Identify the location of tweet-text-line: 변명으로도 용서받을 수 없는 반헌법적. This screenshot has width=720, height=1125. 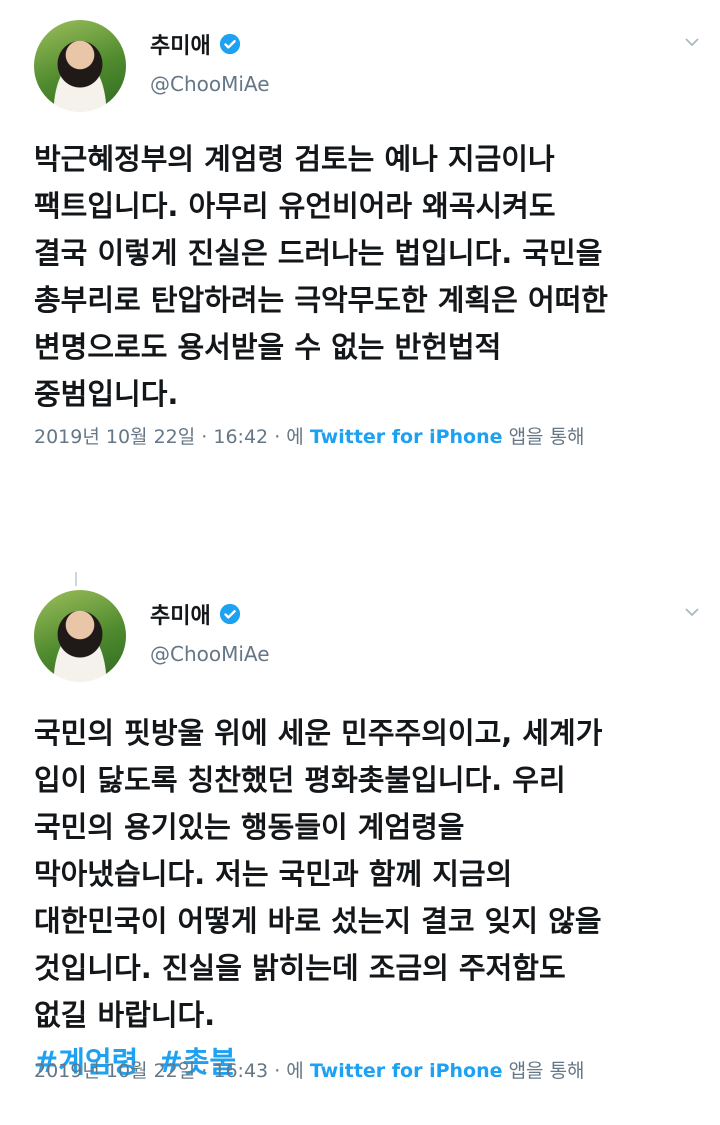
(268, 347).